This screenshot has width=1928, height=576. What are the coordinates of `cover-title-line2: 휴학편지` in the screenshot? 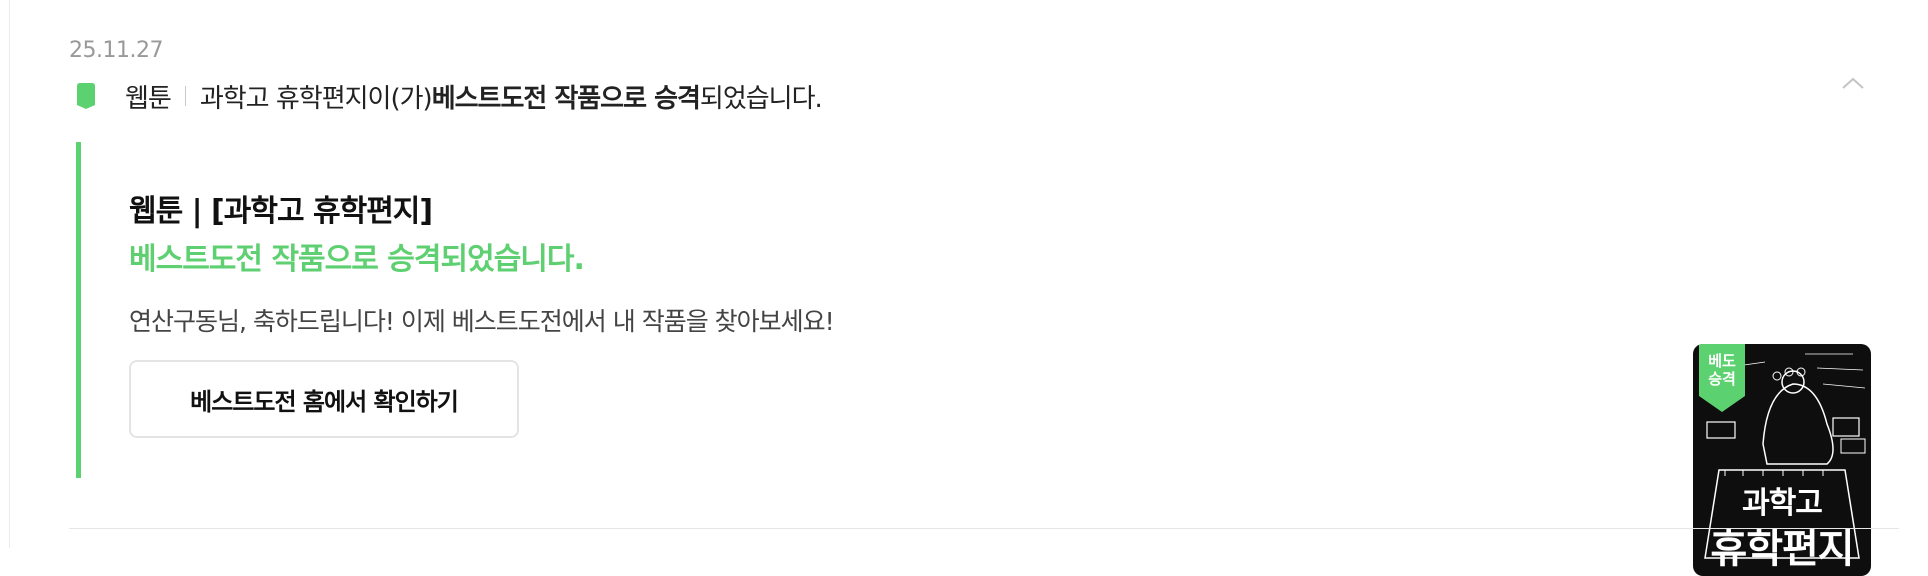 It's located at (1782, 549).